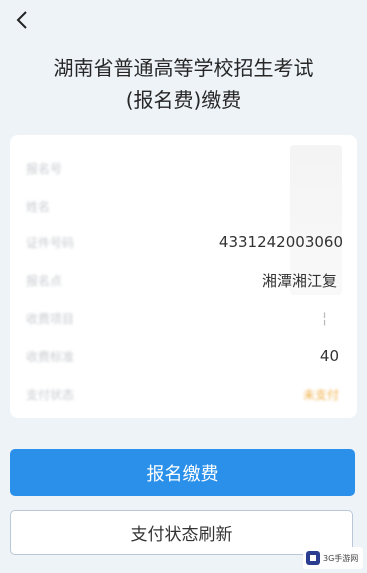 This screenshot has width=367, height=573. I want to click on page-title: 湖南省普通高等学校招生考试 (报名费)缴费, so click(183, 84).